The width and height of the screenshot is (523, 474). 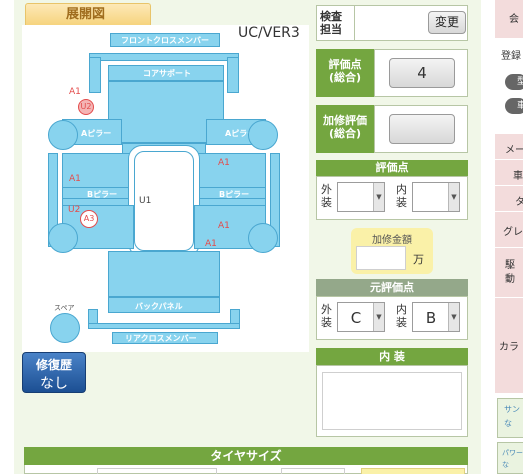 What do you see at coordinates (246, 469) in the screenshot?
I see `tire-size-box` at bounding box center [246, 469].